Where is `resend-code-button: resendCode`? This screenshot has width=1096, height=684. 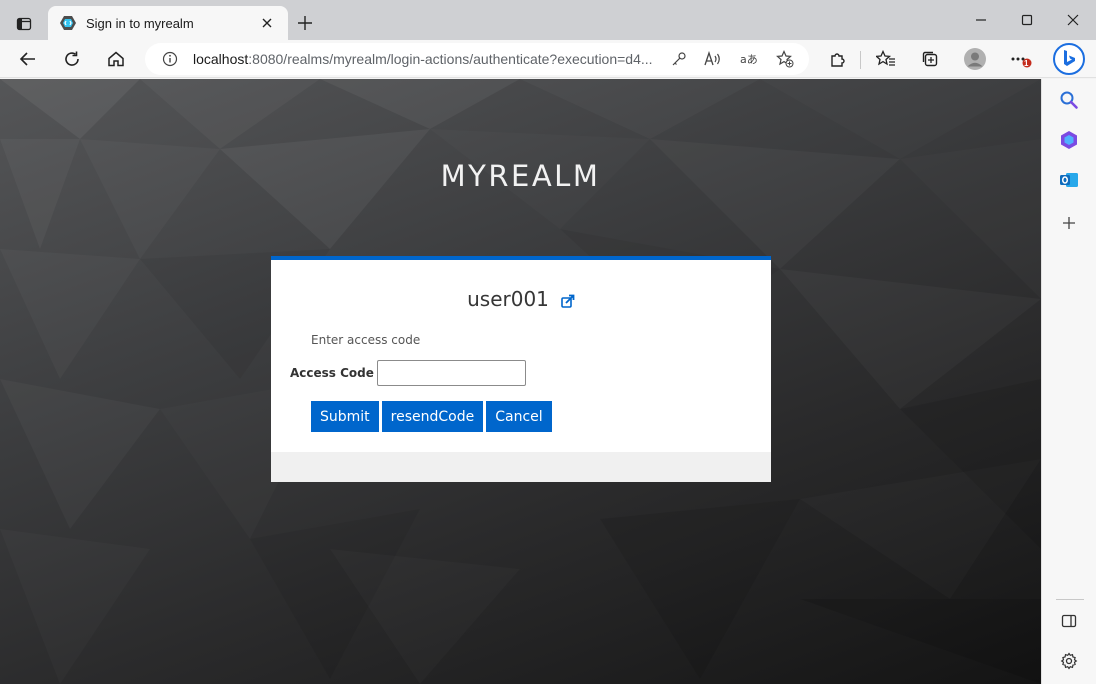
resend-code-button: resendCode is located at coordinates (432, 416).